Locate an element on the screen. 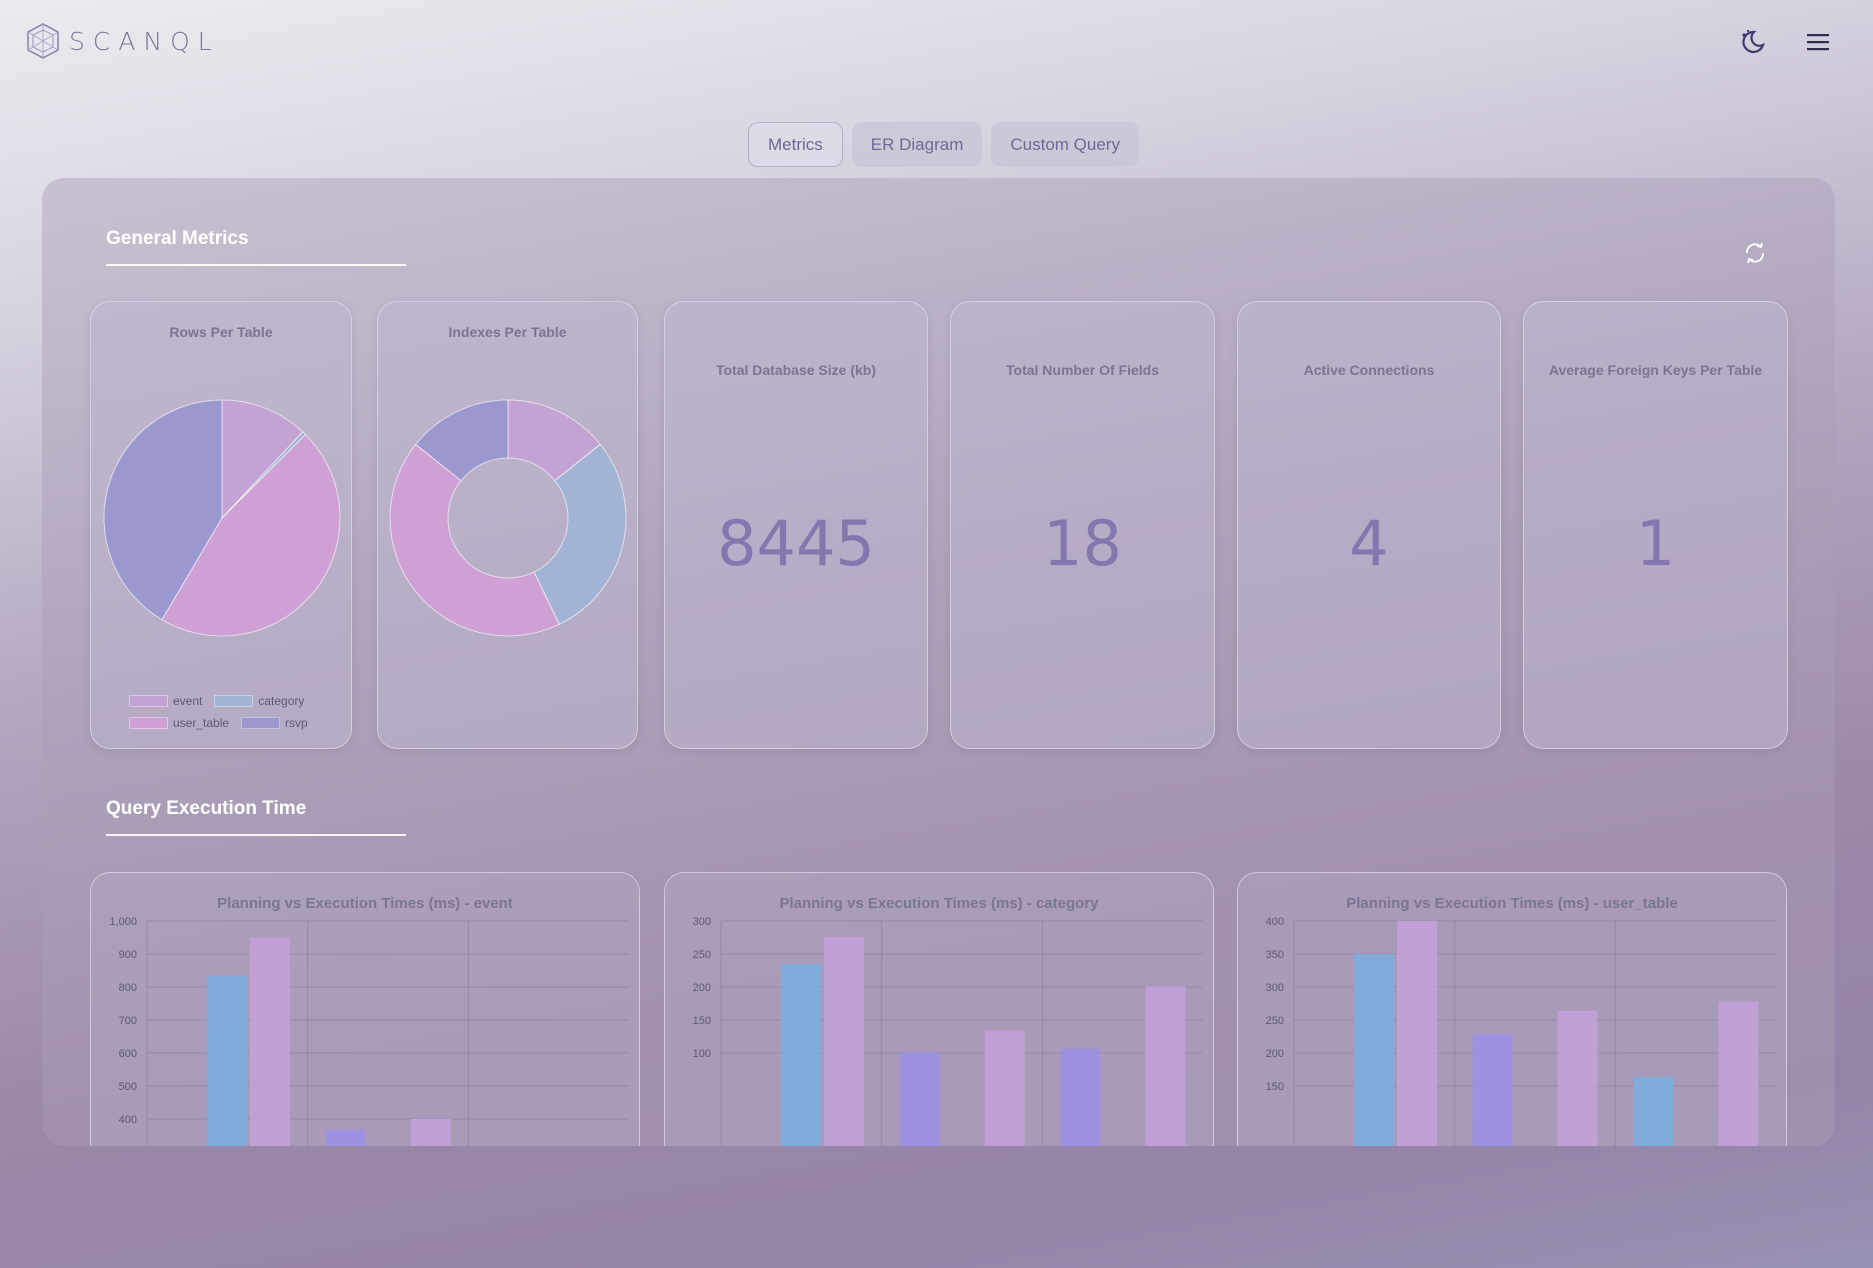 Image resolution: width=1873 pixels, height=1268 pixels. card-title: Average Foreign Keys Per Table is located at coordinates (1655, 370).